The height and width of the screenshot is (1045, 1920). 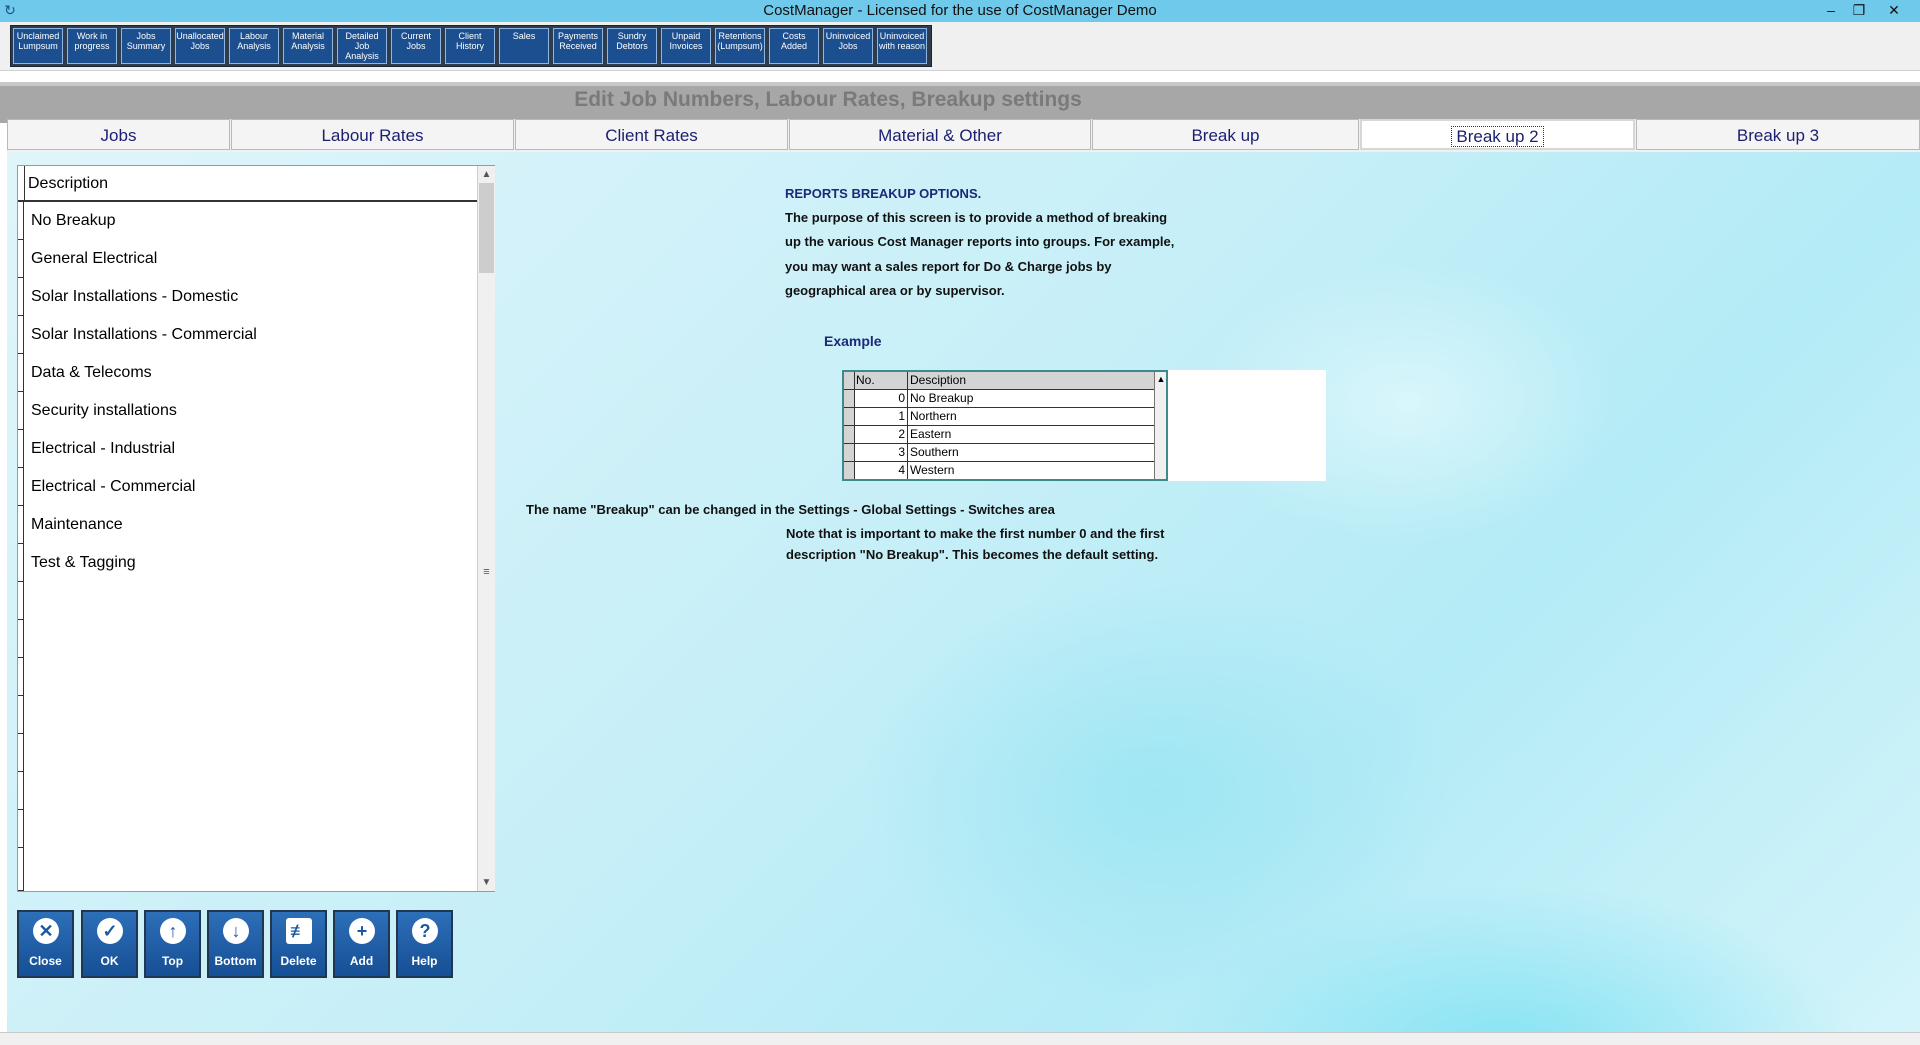 What do you see at coordinates (308, 46) in the screenshot?
I see `toolbar-button-material-analysis: Material Analysis` at bounding box center [308, 46].